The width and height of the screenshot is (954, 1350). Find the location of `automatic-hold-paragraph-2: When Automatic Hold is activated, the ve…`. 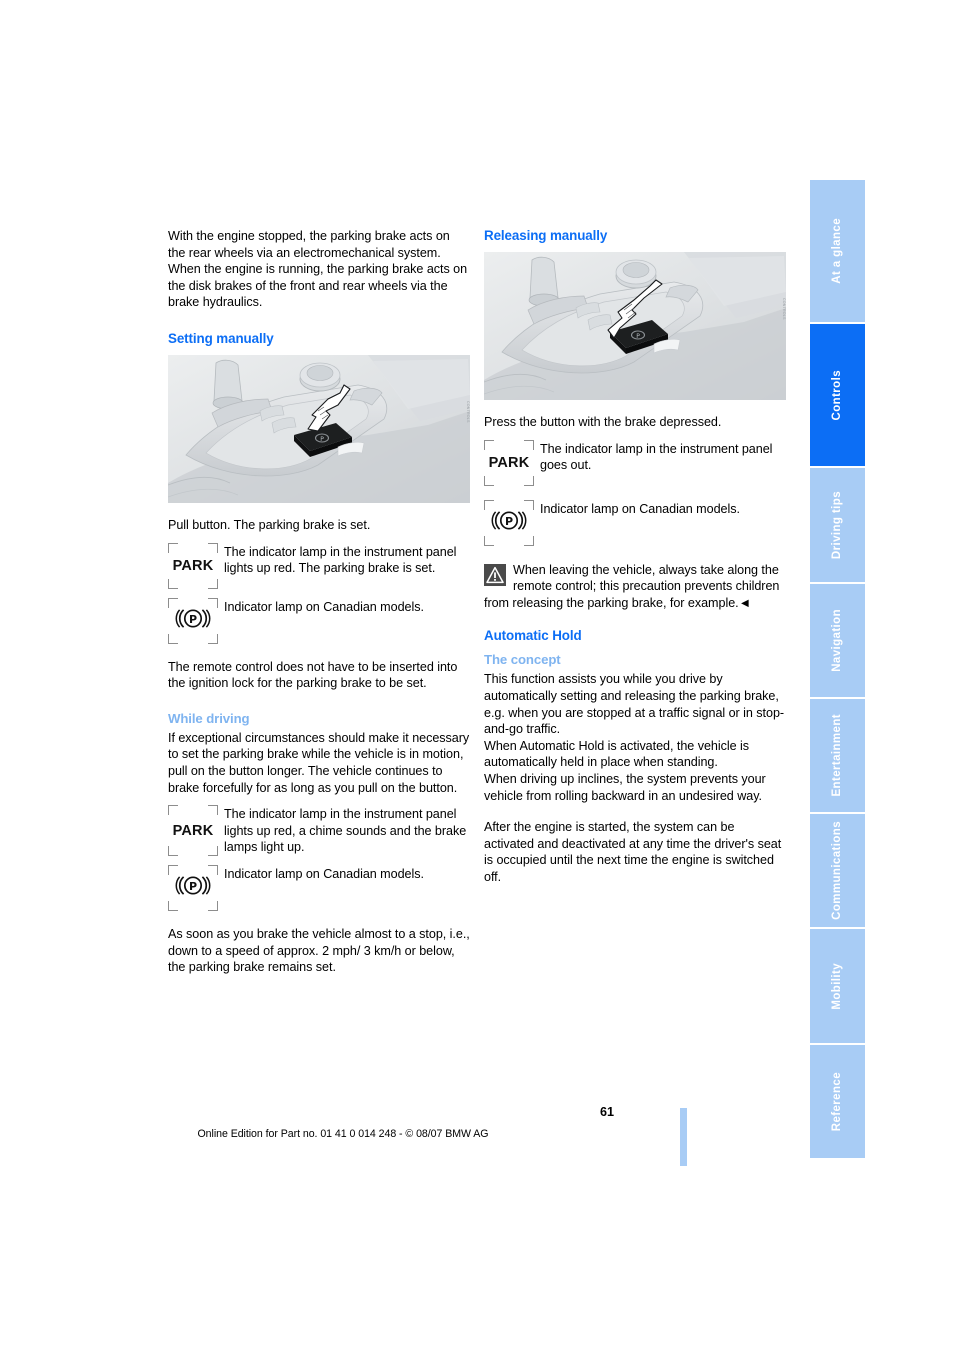

automatic-hold-paragraph-2: When Automatic Hold is activated, the ve… is located at coordinates (616, 754).